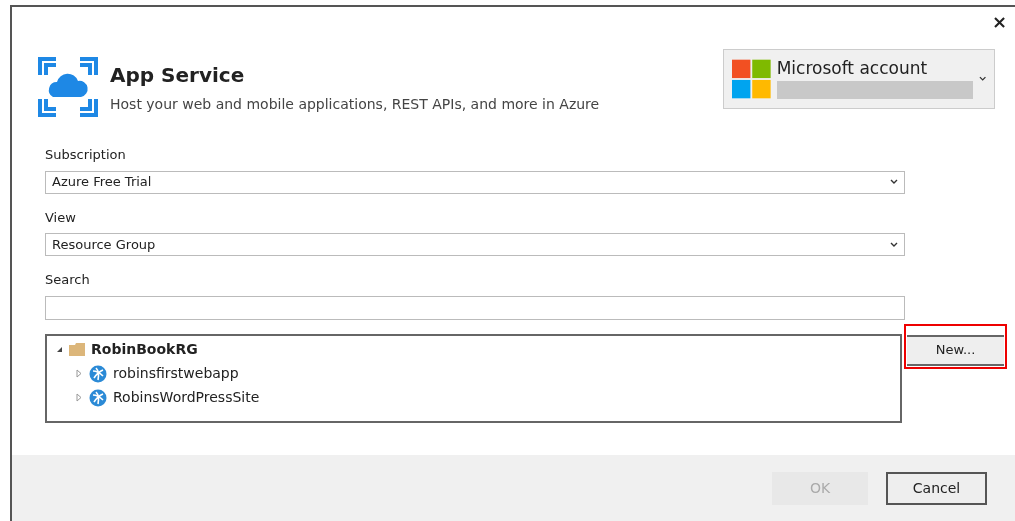  What do you see at coordinates (999, 25) in the screenshot?
I see `close-button: ×` at bounding box center [999, 25].